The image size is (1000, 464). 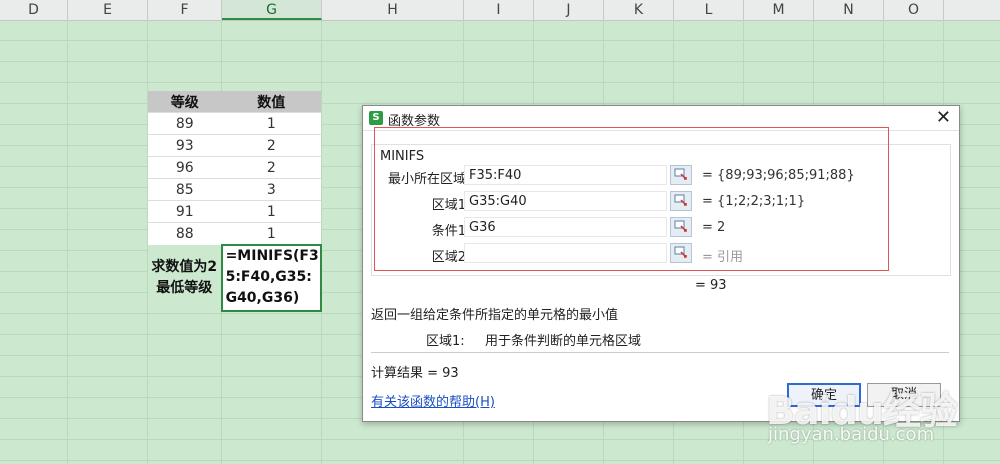 I want to click on table-header-cell: 等级, so click(x=185, y=102).